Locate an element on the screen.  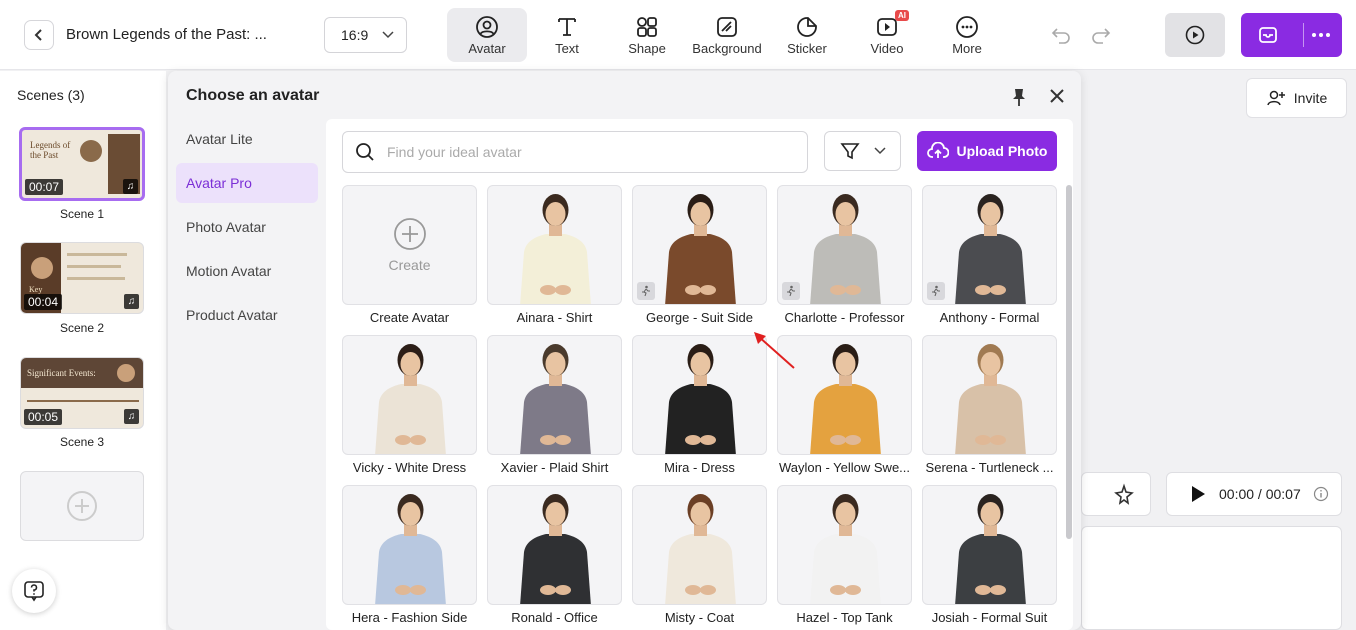
playback-control: 00:00 / 00:07 is located at coordinates (1254, 494).